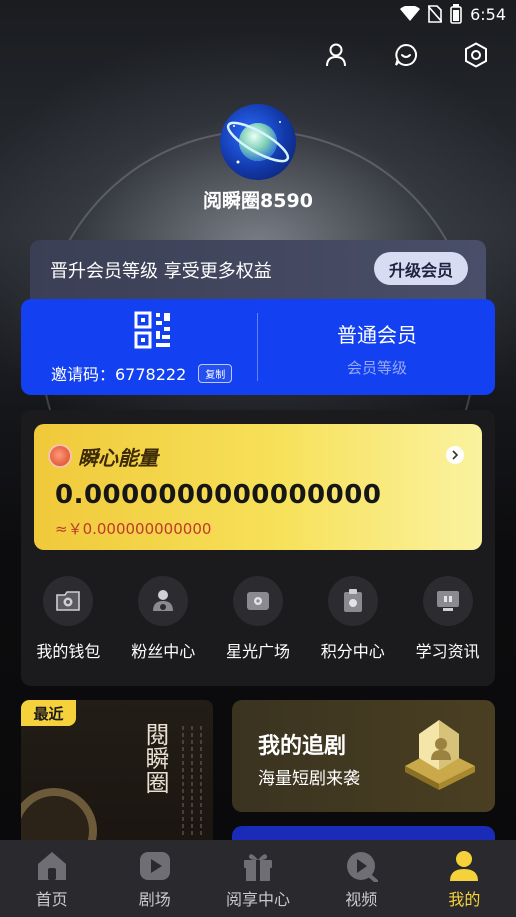  What do you see at coordinates (257, 651) in the screenshot?
I see `feature-label: 星光广场` at bounding box center [257, 651].